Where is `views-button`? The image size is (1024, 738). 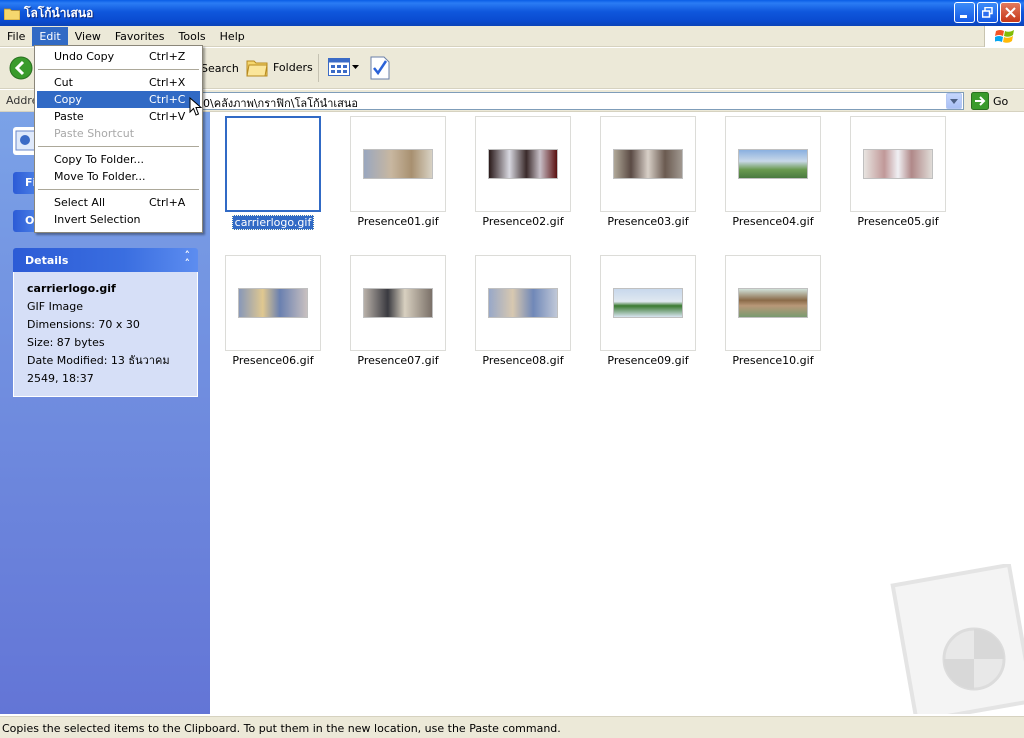 views-button is located at coordinates (343, 67).